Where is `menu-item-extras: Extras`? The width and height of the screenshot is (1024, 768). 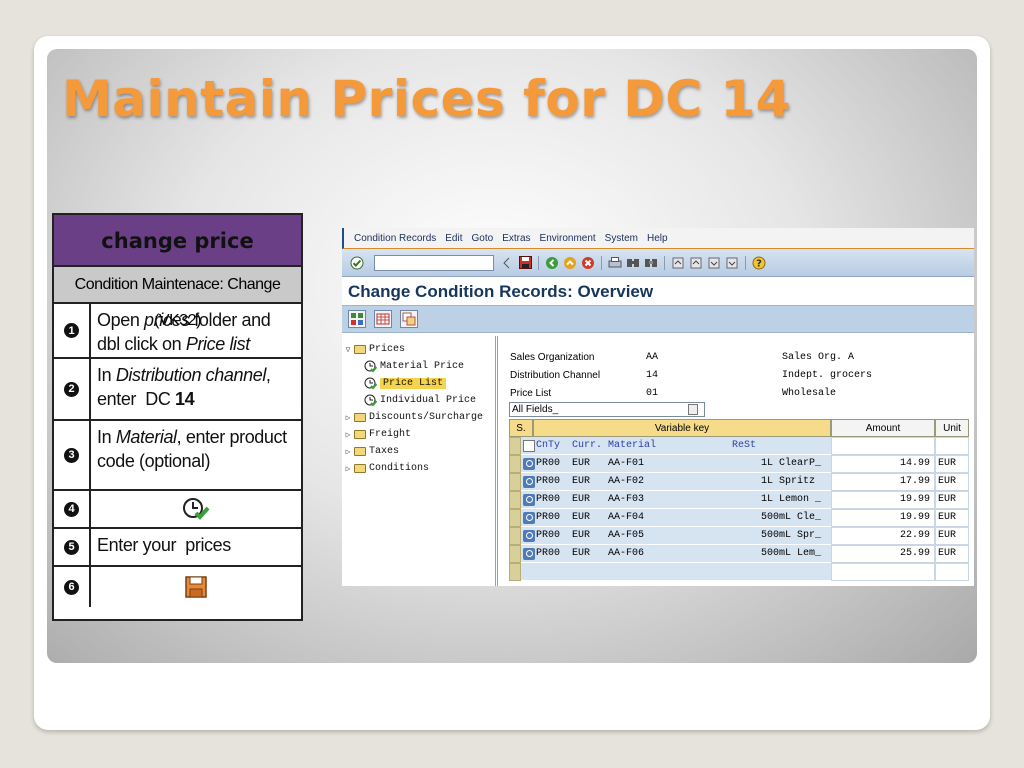
menu-item-extras: Extras is located at coordinates (516, 238).